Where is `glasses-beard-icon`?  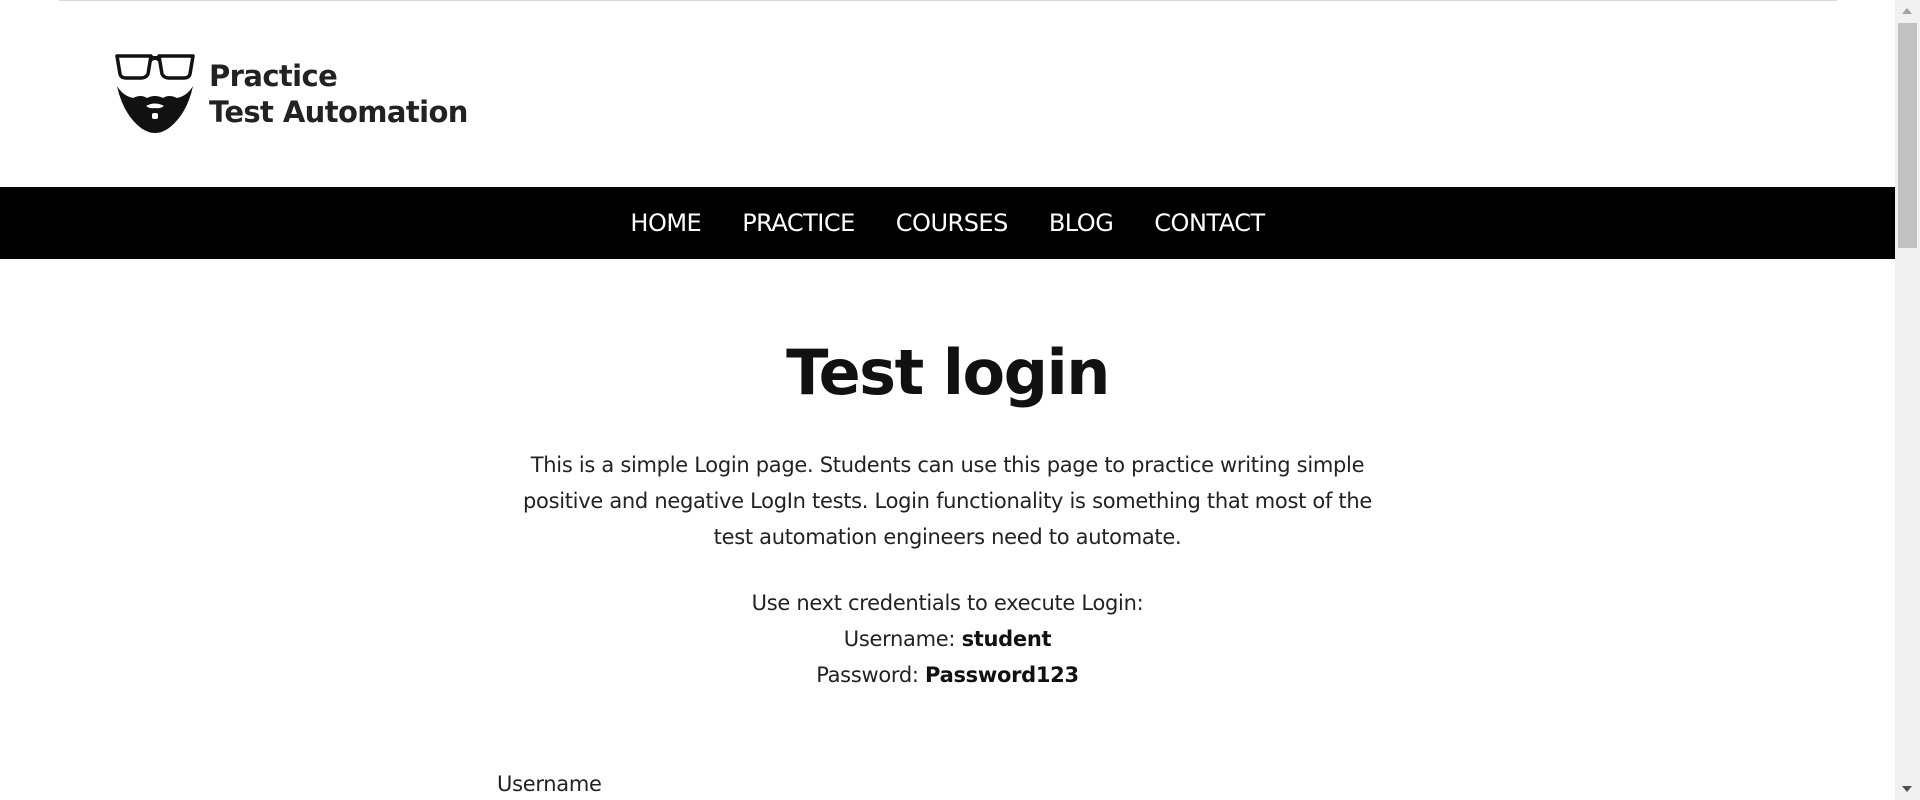
glasses-beard-icon is located at coordinates (155, 93).